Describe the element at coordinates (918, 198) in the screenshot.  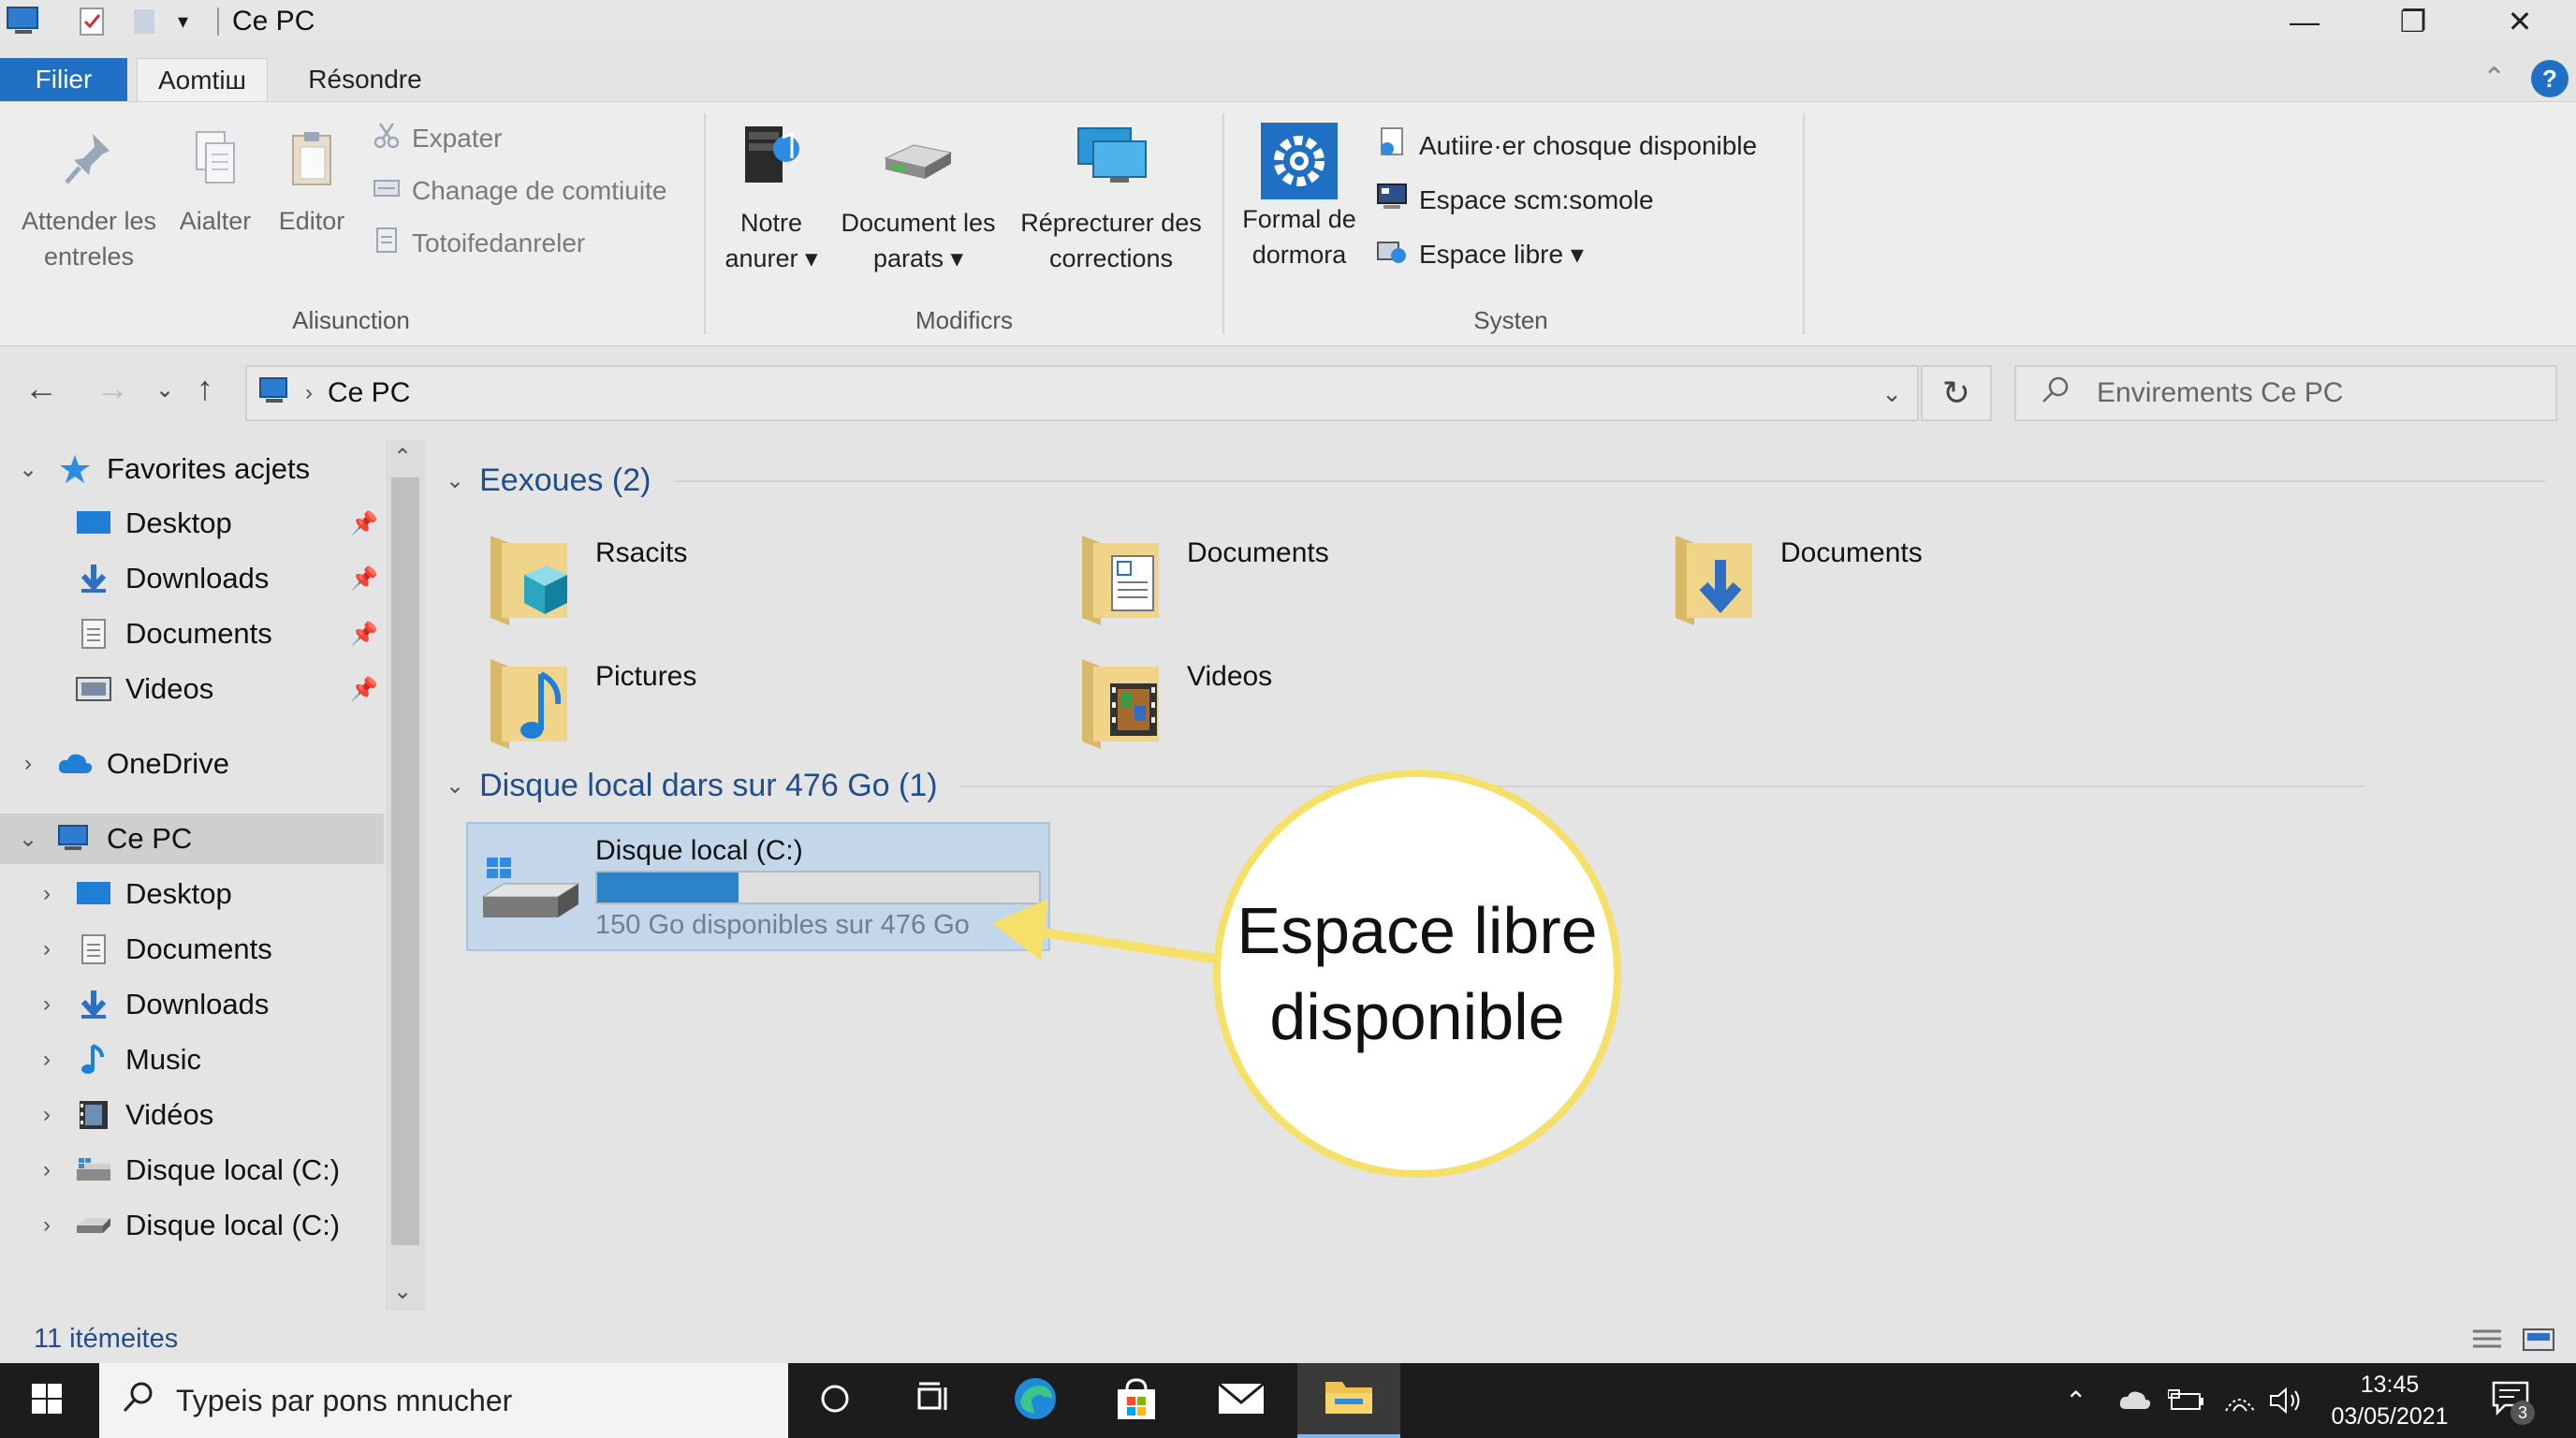
I see `map-drive-button: Document les parats ▾` at that location.